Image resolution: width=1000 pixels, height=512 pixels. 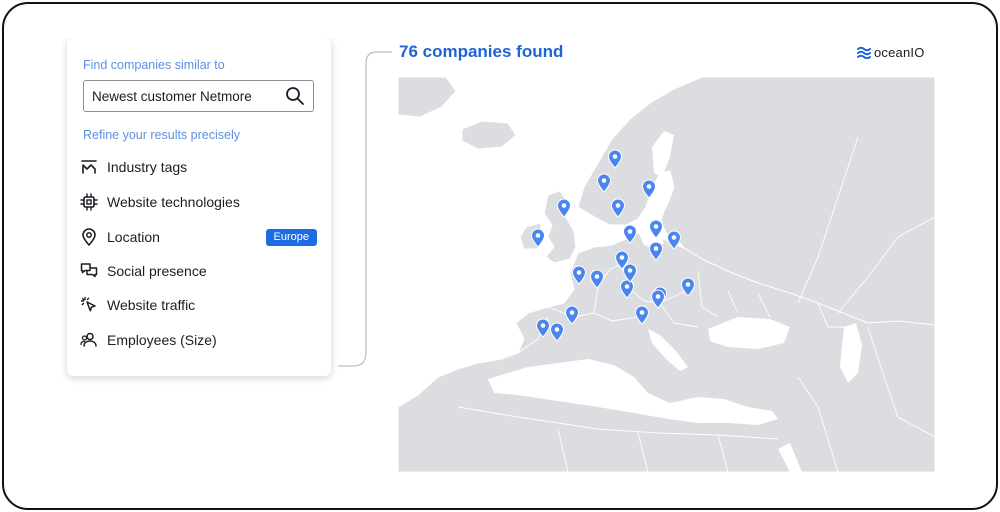 I want to click on filter-label: Location, so click(x=133, y=237).